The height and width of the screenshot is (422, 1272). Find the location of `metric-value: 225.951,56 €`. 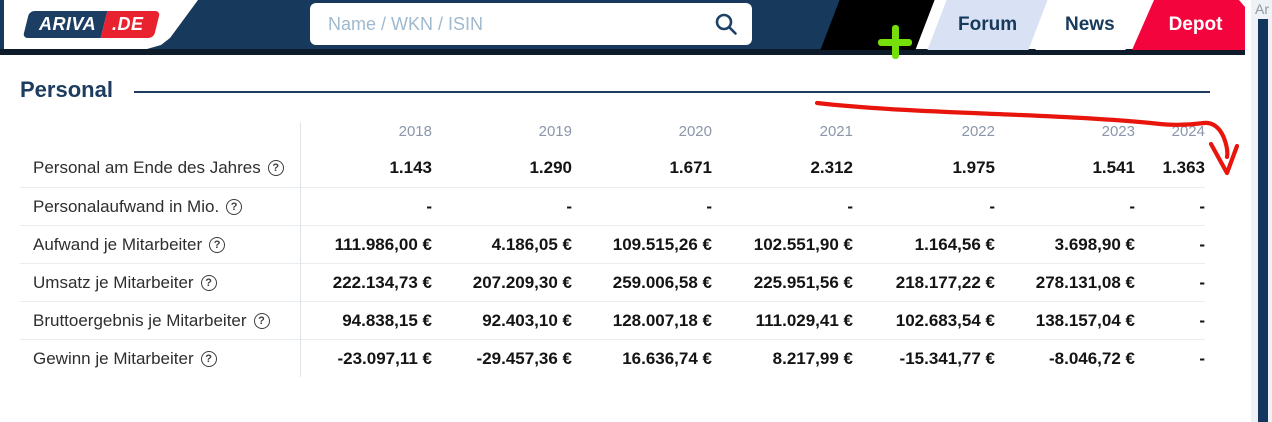

metric-value: 225.951,56 € is located at coordinates (803, 282).